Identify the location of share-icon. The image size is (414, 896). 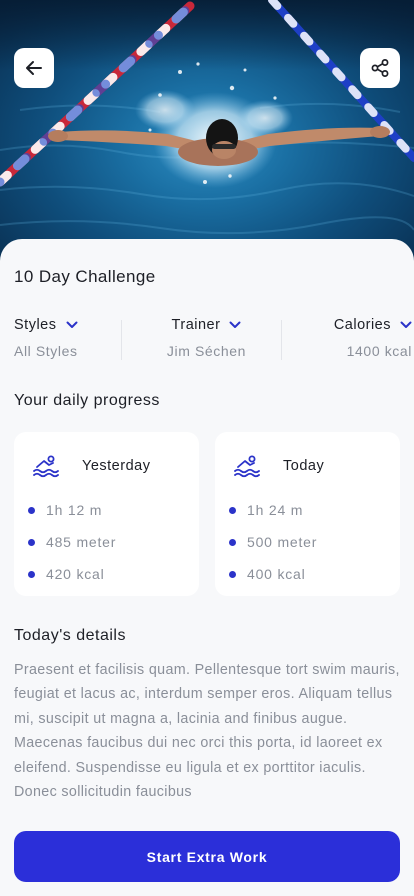
(380, 68).